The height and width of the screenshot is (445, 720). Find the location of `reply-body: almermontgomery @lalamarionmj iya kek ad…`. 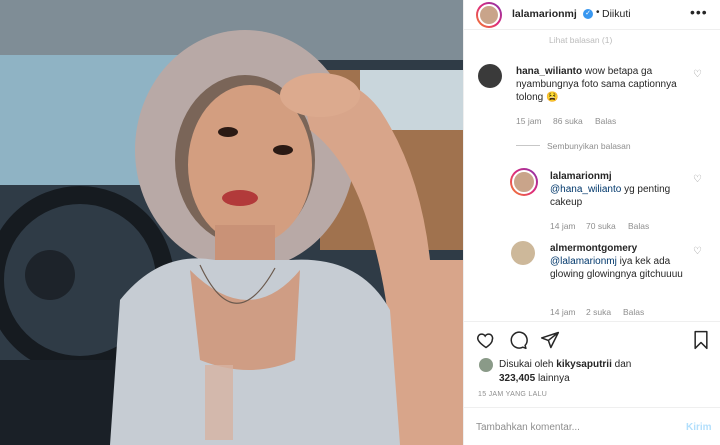

reply-body: almermontgomery @lalamarionmj iya kek ad… is located at coordinates (620, 261).